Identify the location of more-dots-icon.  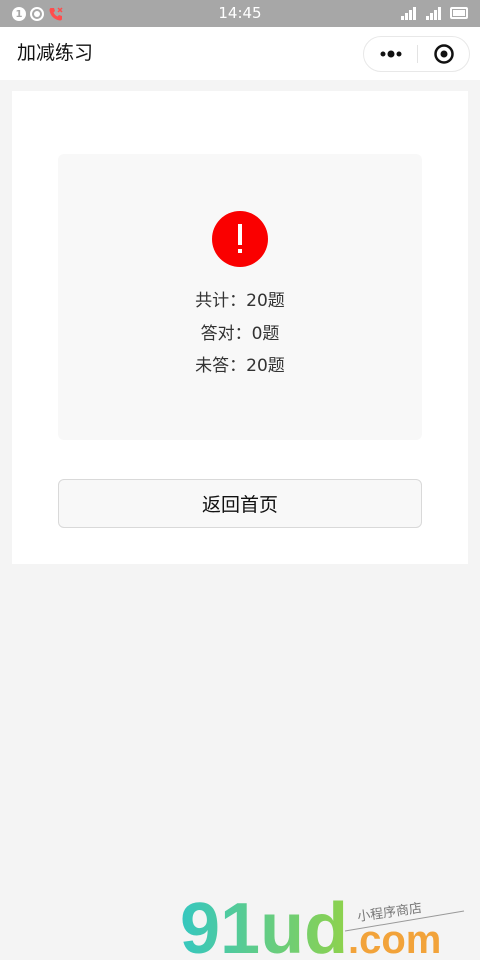
(390, 54).